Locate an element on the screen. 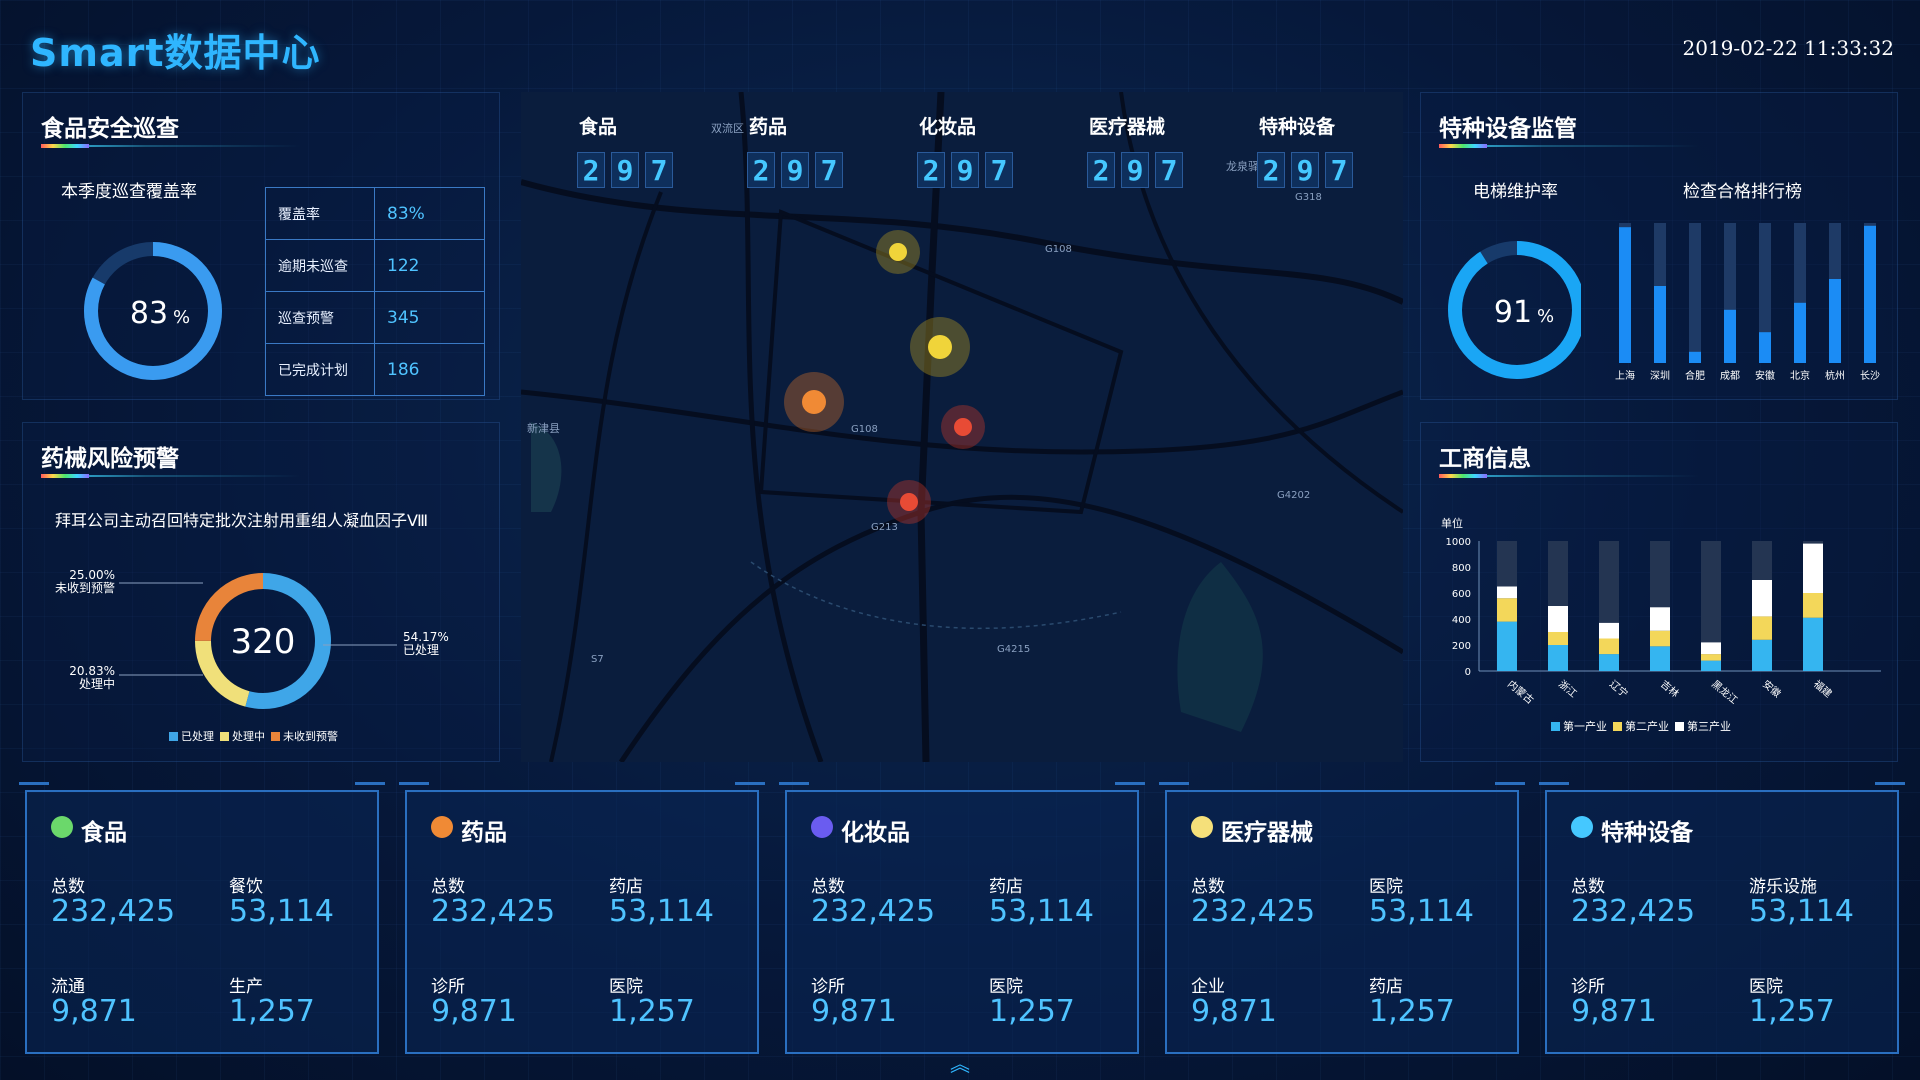 The height and width of the screenshot is (1080, 1920). x-tick-label: 吉林 is located at coordinates (1670, 688).